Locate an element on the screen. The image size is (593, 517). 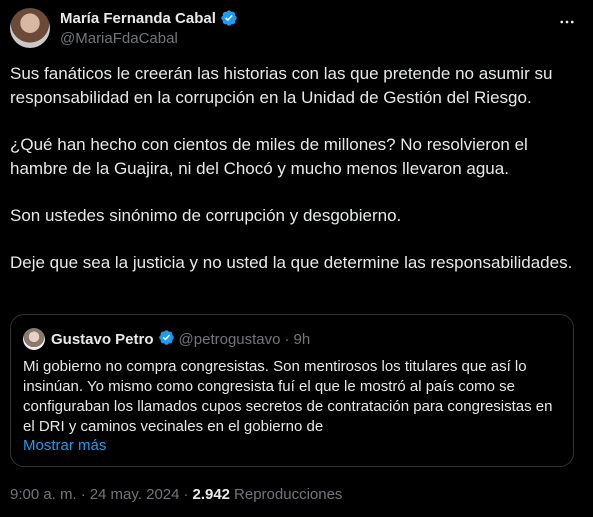
tweet-date: 24 may. 2024 is located at coordinates (135, 494).